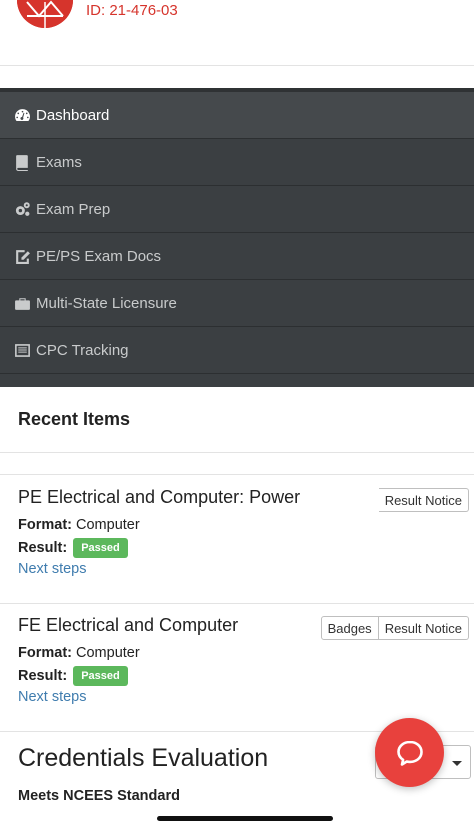 Image resolution: width=474 pixels, height=831 pixels. I want to click on avatar, so click(45, 14).